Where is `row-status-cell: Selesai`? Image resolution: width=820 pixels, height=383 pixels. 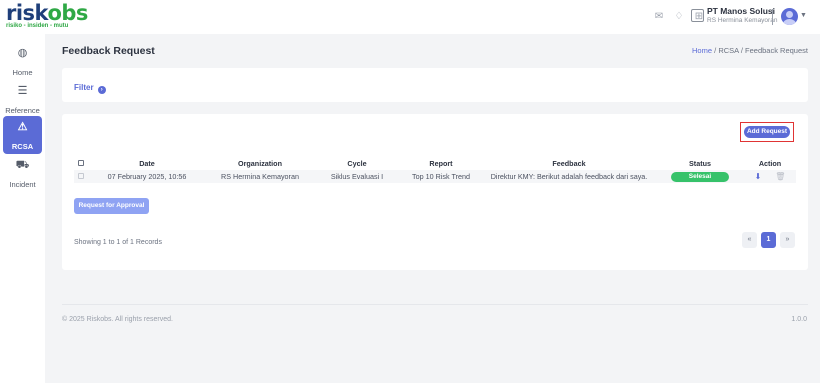 row-status-cell: Selesai is located at coordinates (700, 176).